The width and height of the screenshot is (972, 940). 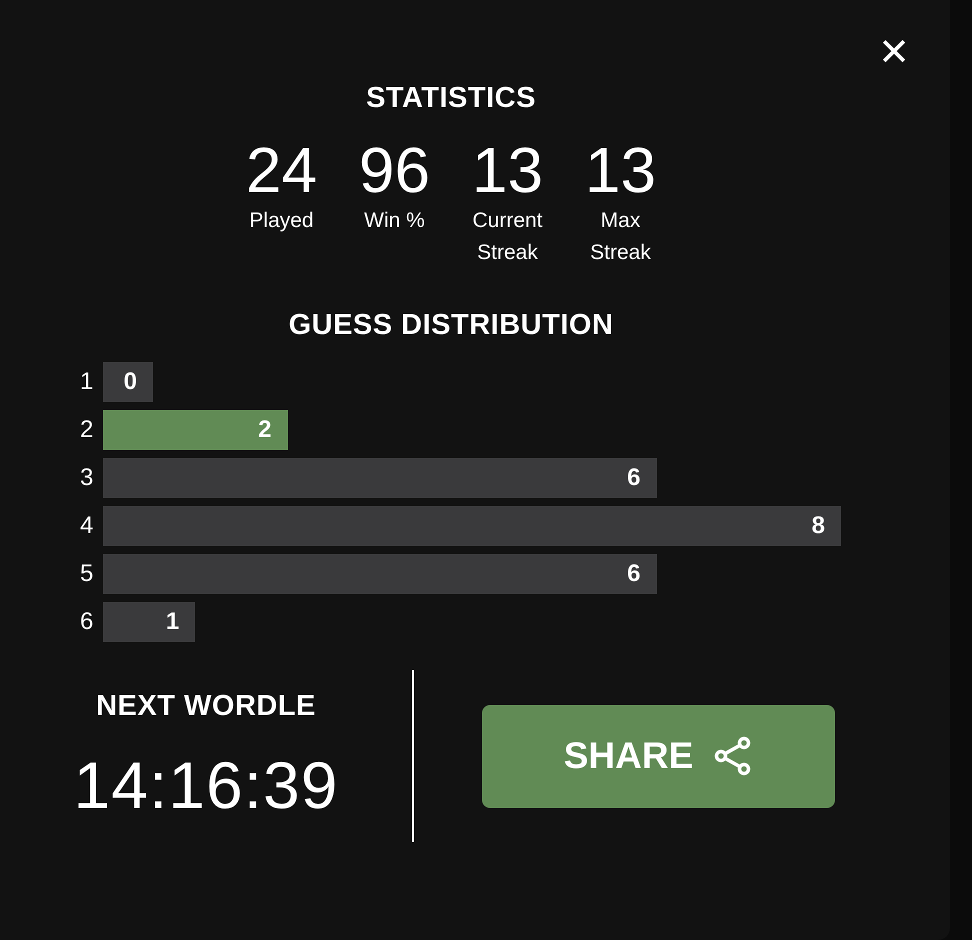 I want to click on stat-value: 24, so click(x=282, y=170).